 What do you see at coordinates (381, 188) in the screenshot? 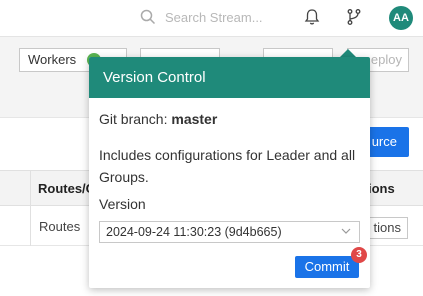
I see `column-header-actions: ions` at bounding box center [381, 188].